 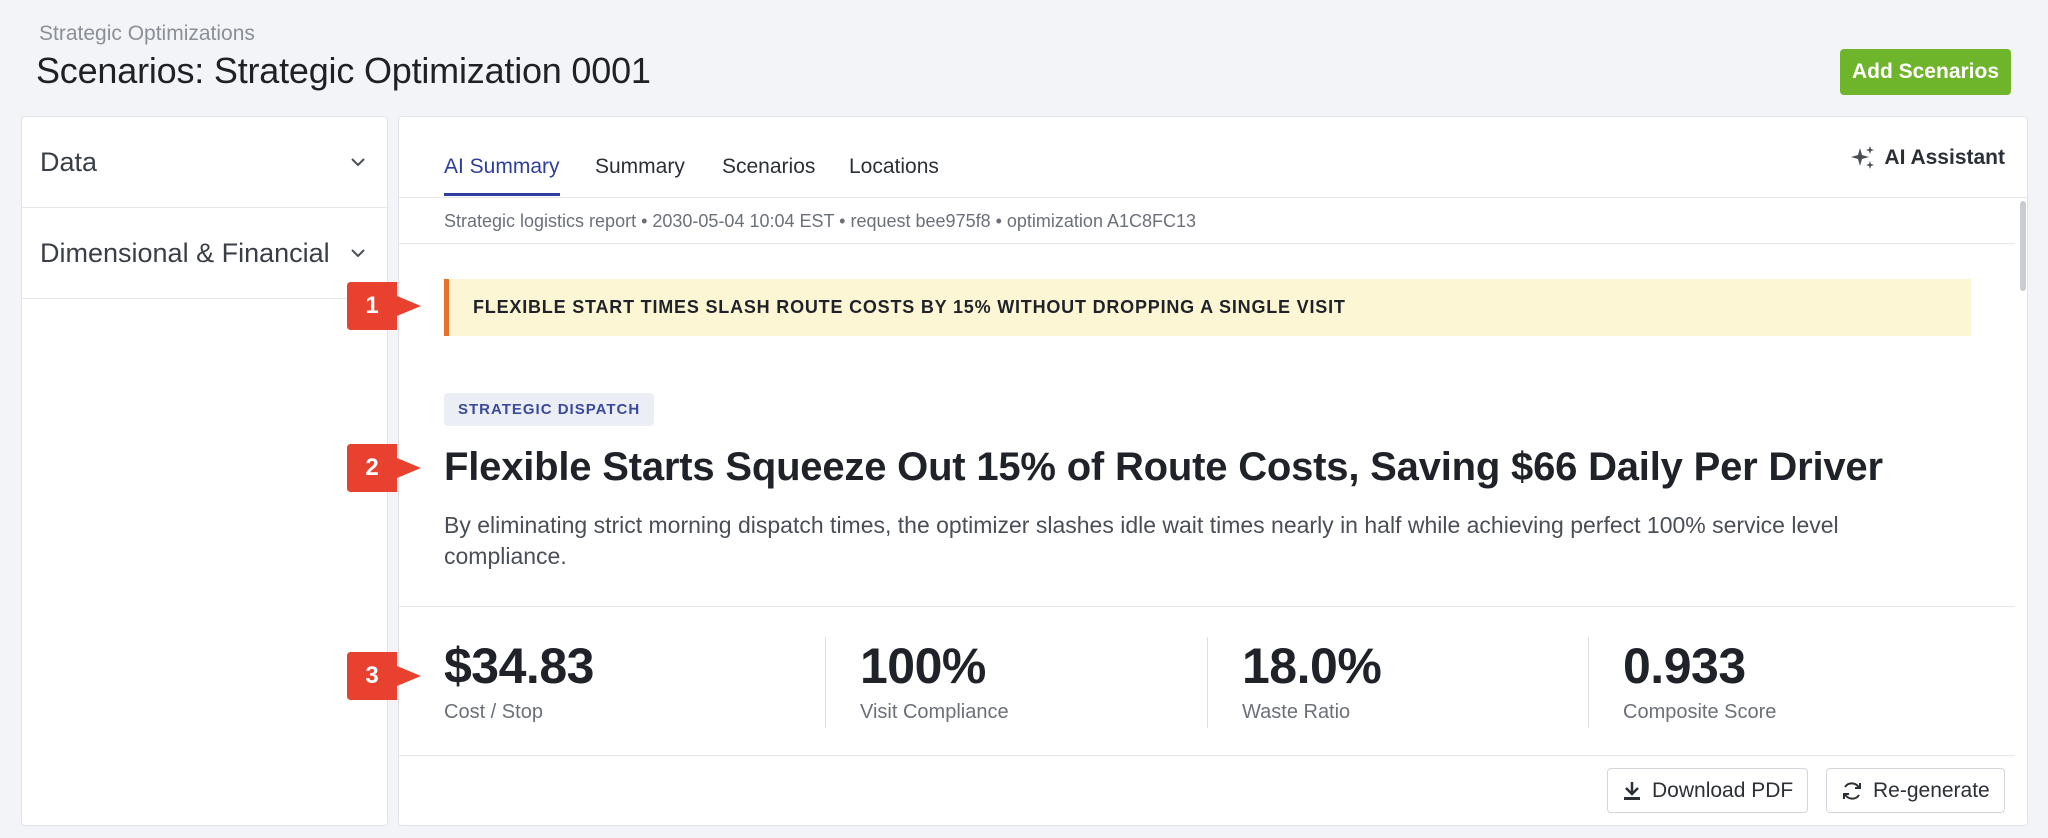 What do you see at coordinates (923, 666) in the screenshot?
I see `kpi-value: 100%` at bounding box center [923, 666].